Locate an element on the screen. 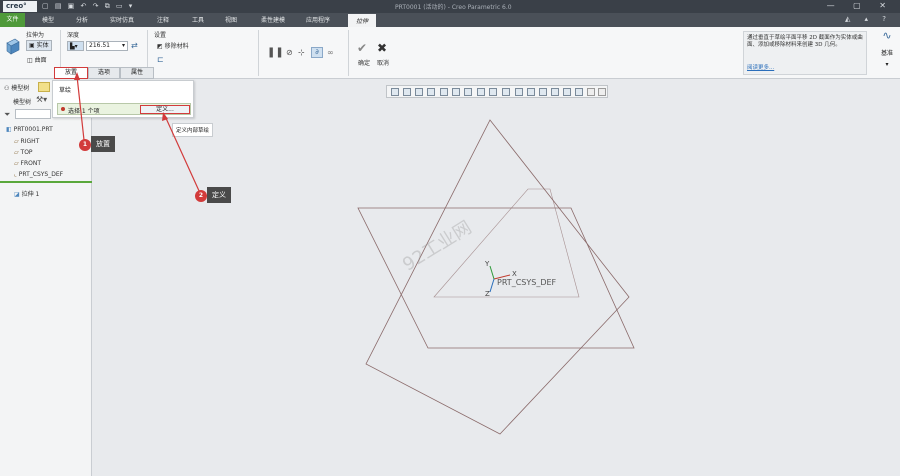 This screenshot has height=476, width=900. tree-item-top: ▱ TOP is located at coordinates (23, 152).